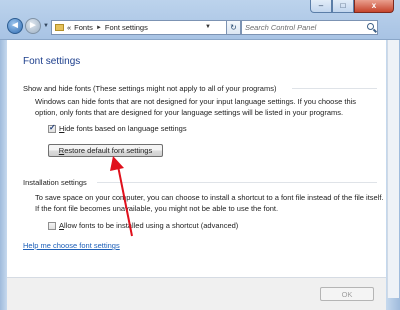 The width and height of the screenshot is (400, 310). Describe the element at coordinates (208, 27) in the screenshot. I see `address-dropdown-icon: ▼` at that location.